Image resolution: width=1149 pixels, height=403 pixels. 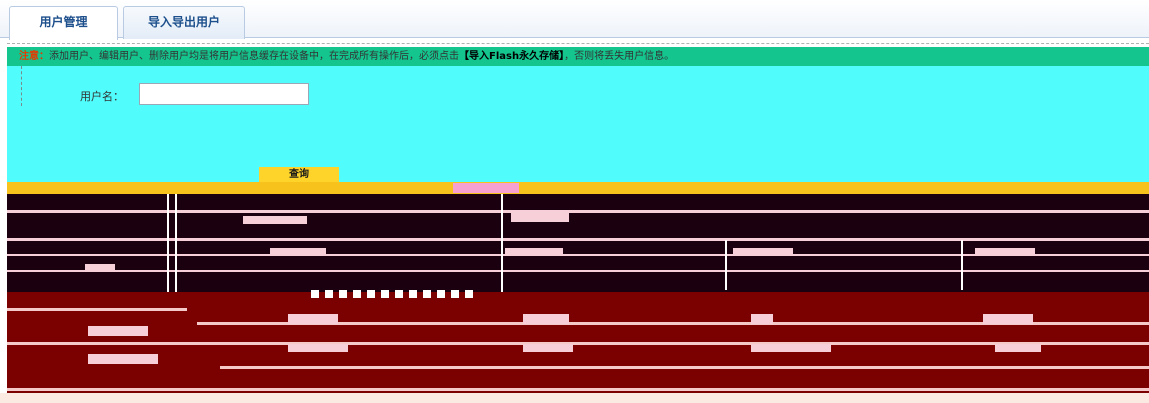 I want to click on loading-indicator, so click(x=392, y=294).